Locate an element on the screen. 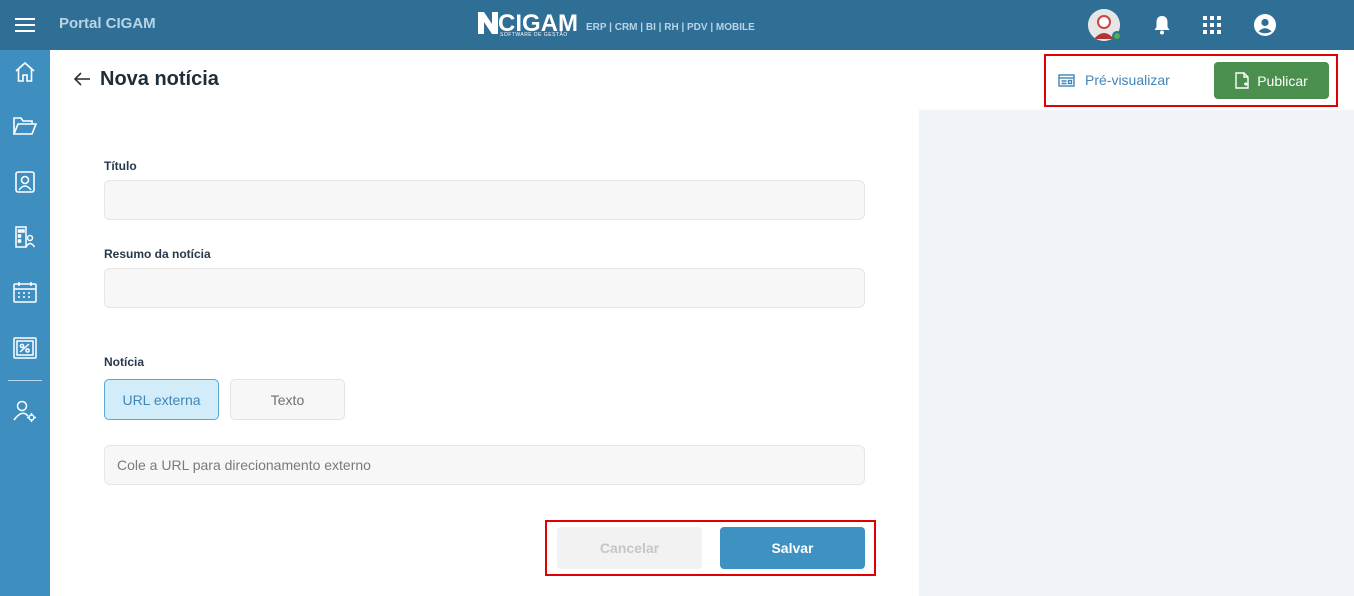  sidebar-item-organization is located at coordinates (25, 237).